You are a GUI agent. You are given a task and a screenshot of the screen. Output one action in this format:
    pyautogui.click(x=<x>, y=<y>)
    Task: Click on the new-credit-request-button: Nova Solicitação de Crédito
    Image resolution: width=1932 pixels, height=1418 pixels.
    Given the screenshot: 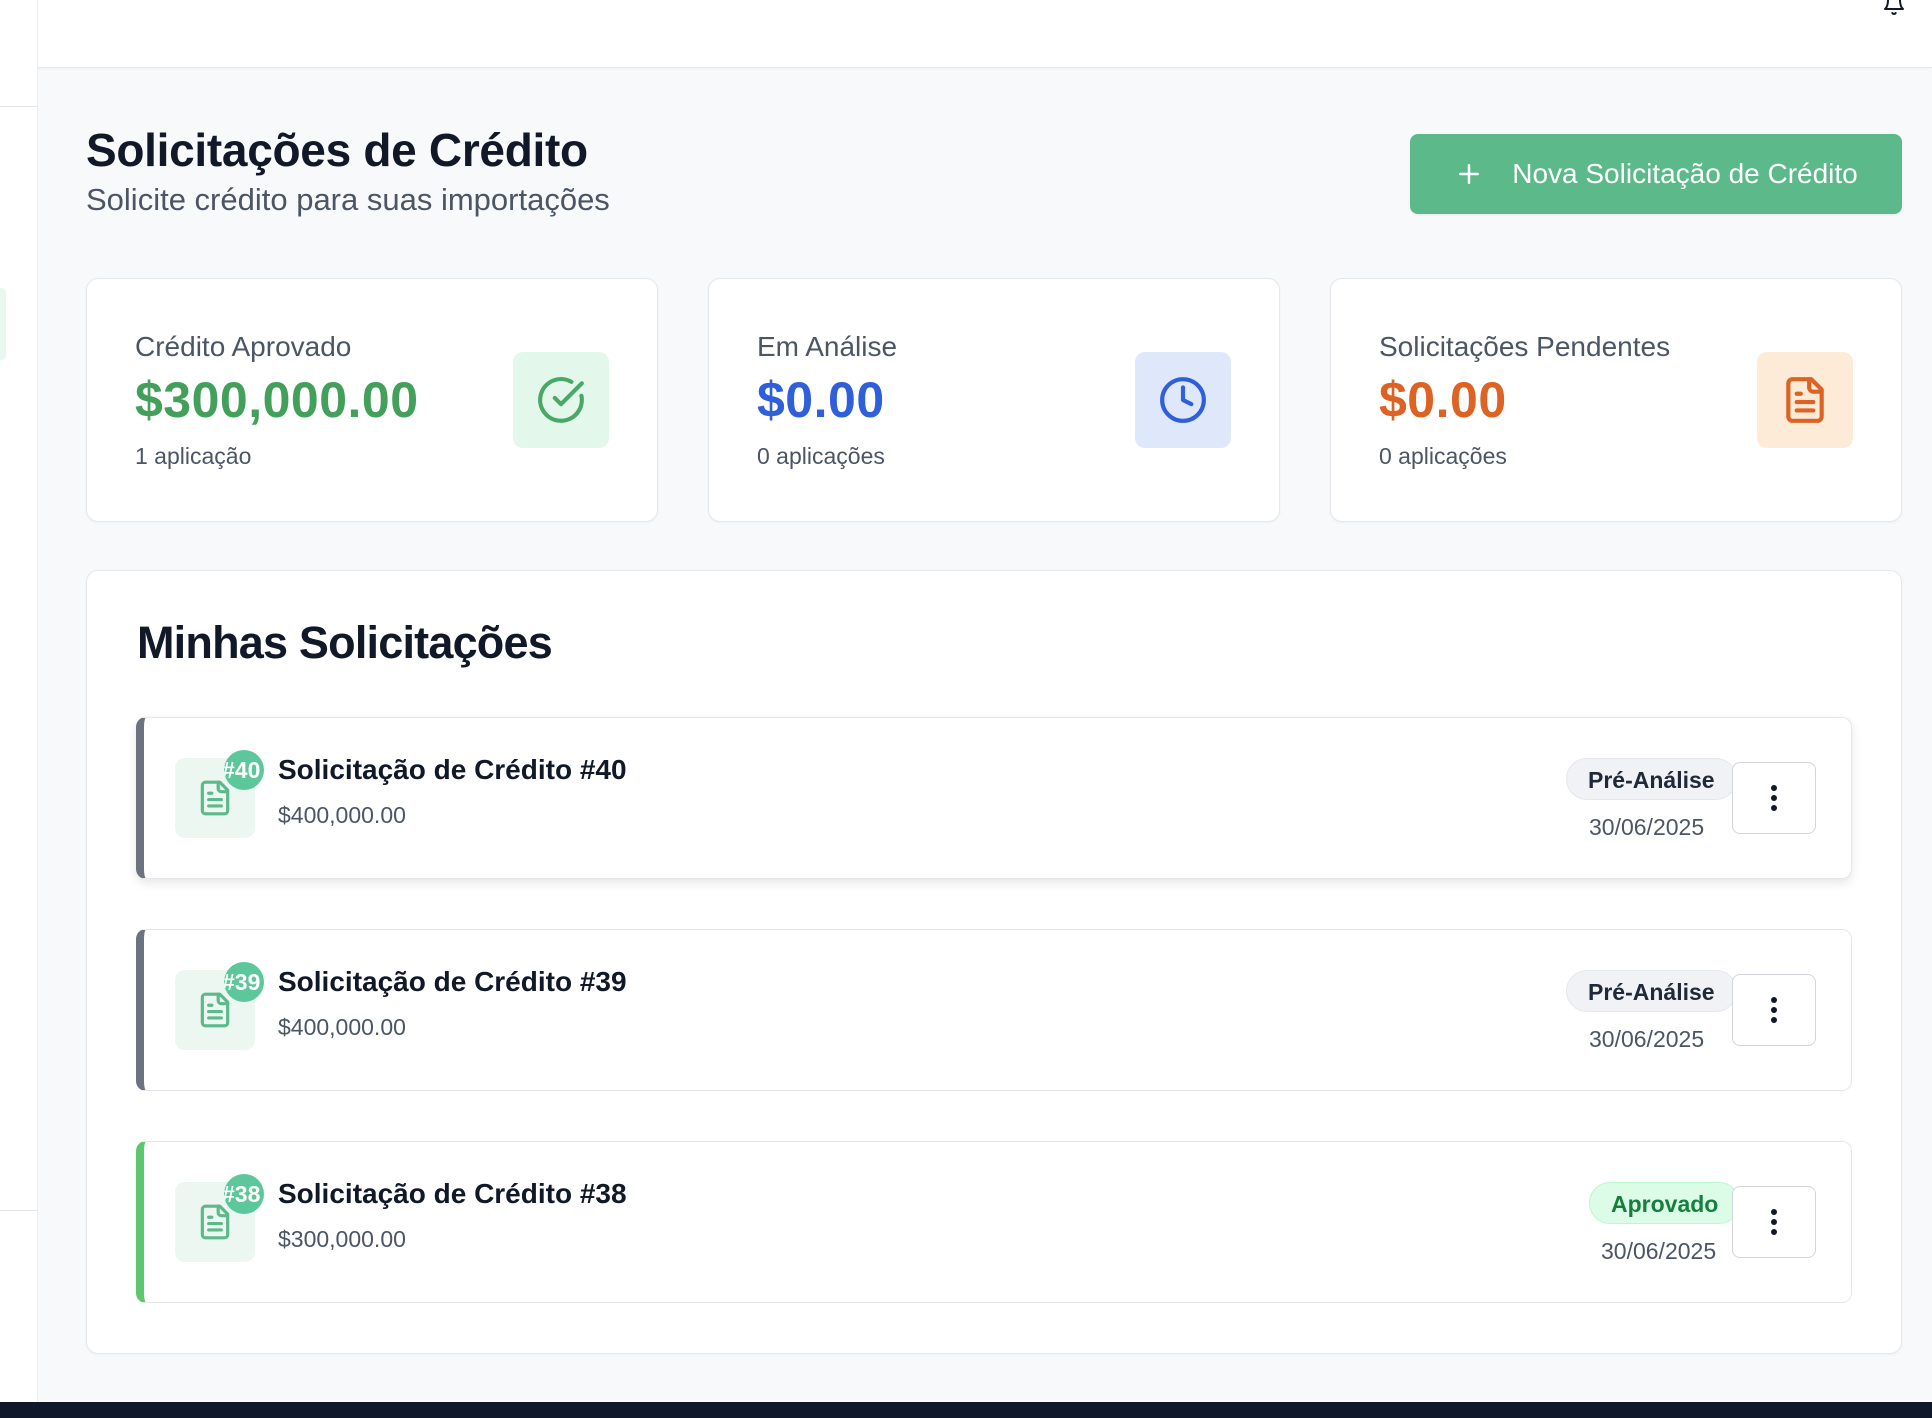 What is the action you would take?
    pyautogui.click(x=1656, y=174)
    